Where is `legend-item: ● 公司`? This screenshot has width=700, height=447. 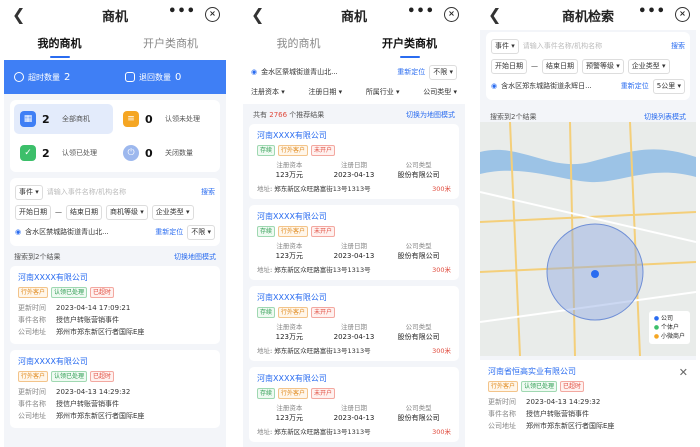
legend-item: ● 公司 is located at coordinates (669, 318).